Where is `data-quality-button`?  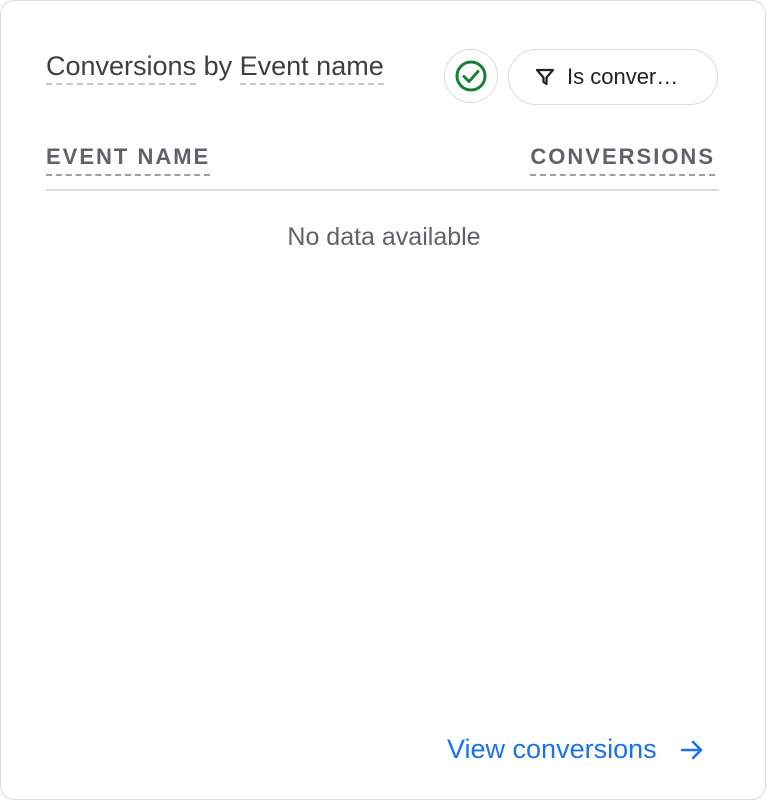 data-quality-button is located at coordinates (471, 76).